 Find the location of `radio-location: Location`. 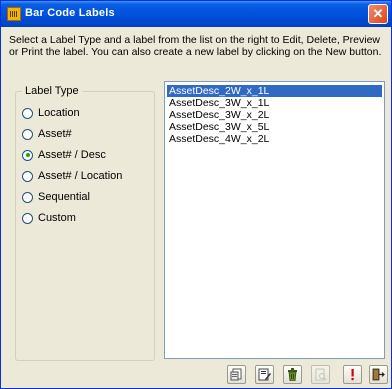

radio-location: Location is located at coordinates (51, 113).